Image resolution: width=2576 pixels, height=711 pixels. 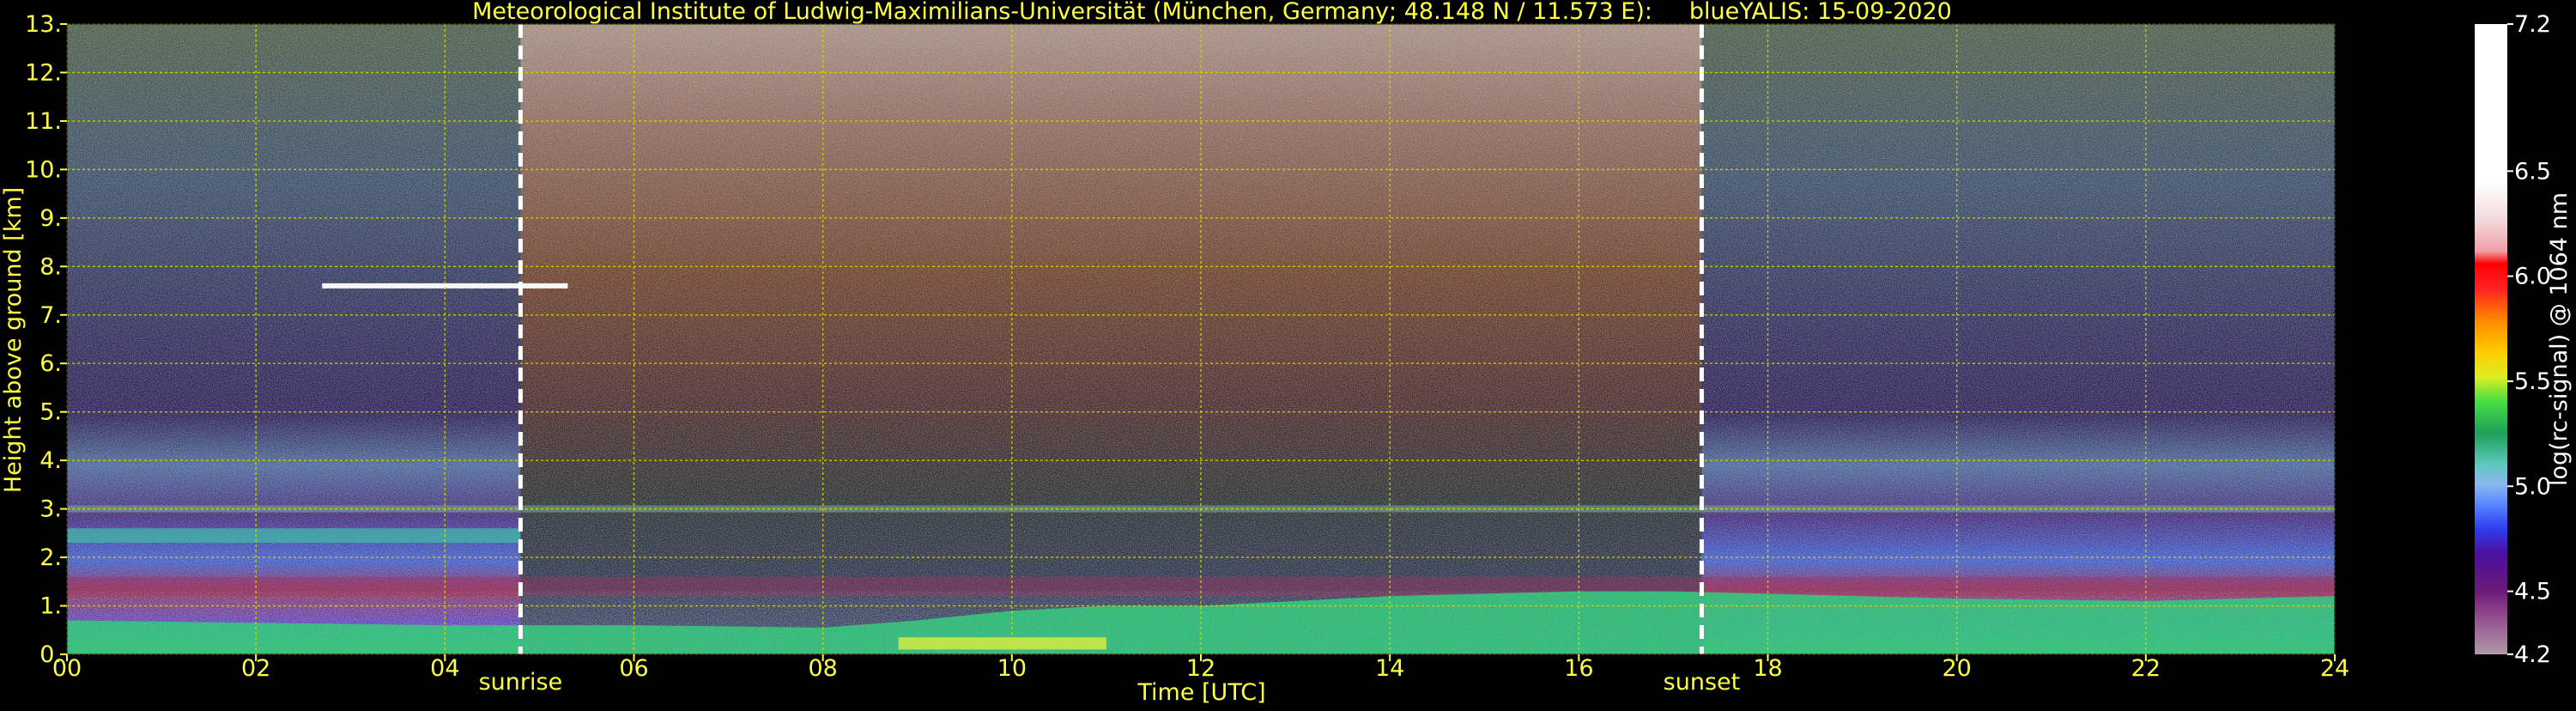 What do you see at coordinates (1578, 668) in the screenshot?
I see `x-tick-label: 16` at bounding box center [1578, 668].